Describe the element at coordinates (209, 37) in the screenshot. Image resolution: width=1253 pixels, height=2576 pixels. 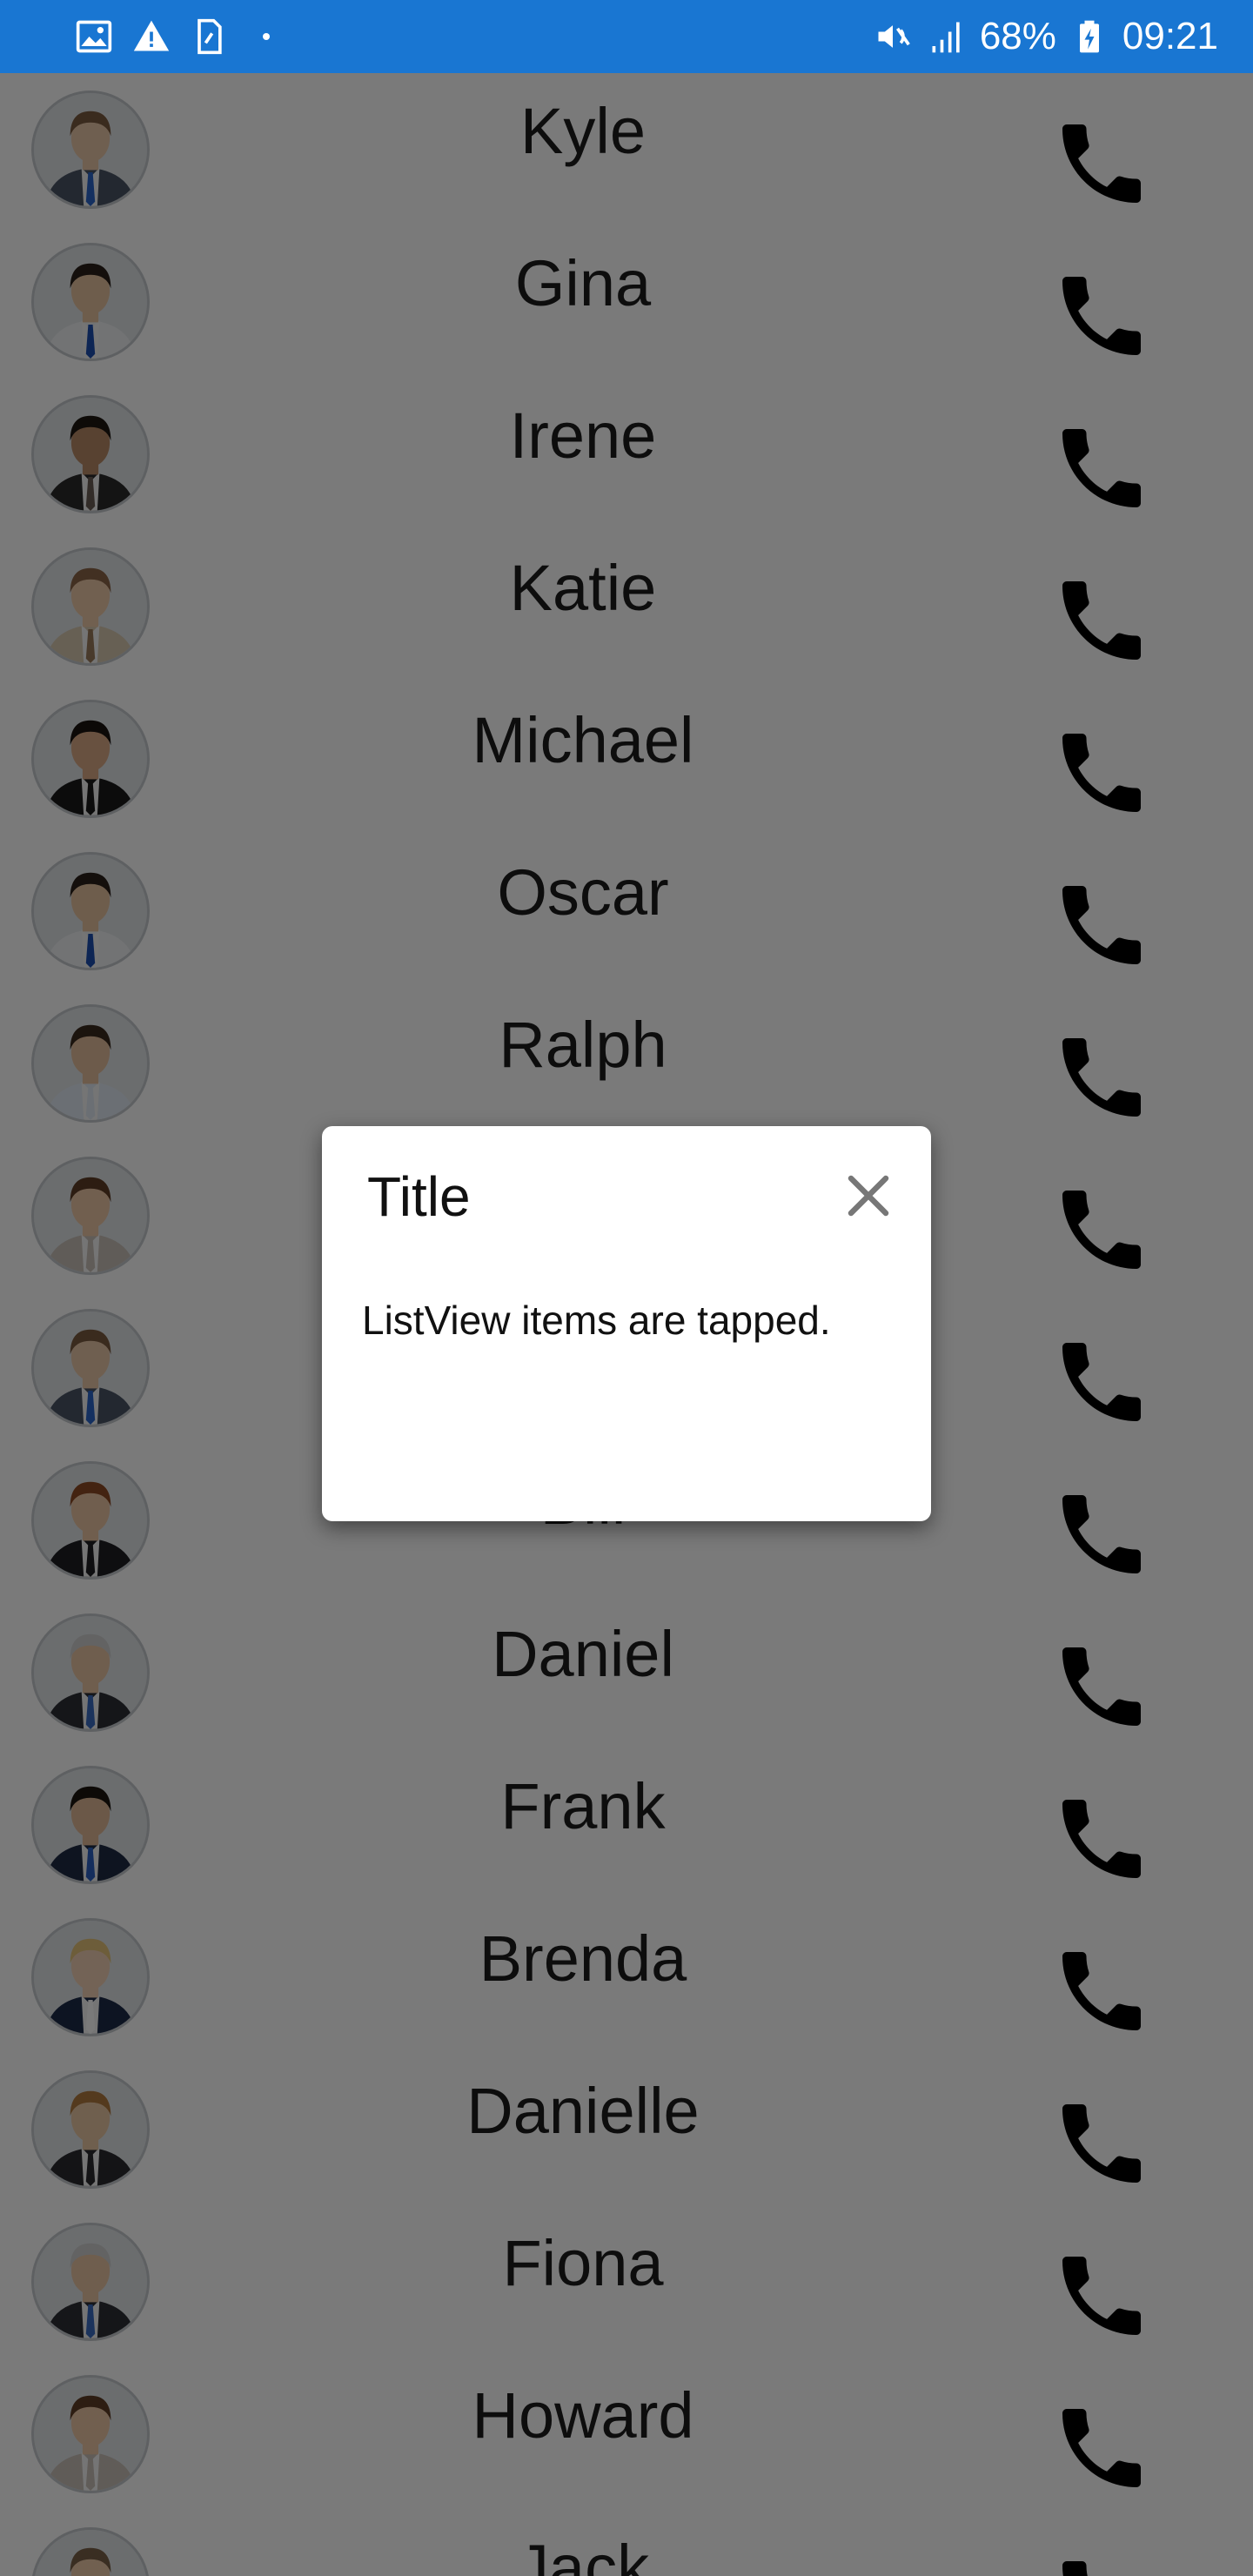
I see `sim-icon` at that location.